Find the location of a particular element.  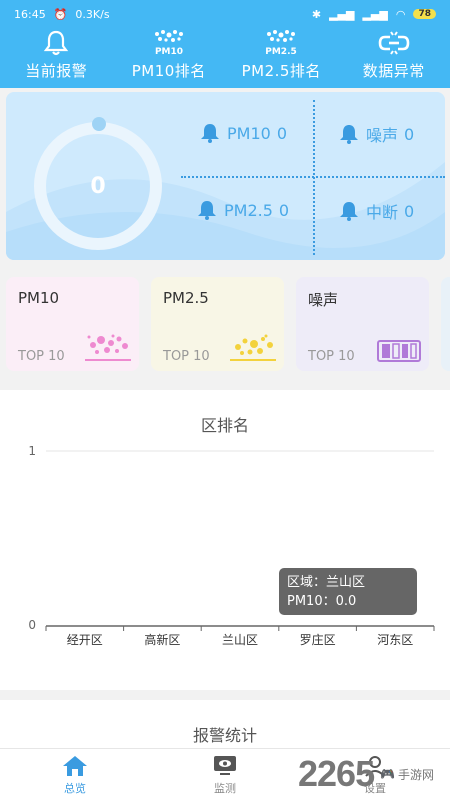

x-tick-label: 高新区 is located at coordinates (162, 639).